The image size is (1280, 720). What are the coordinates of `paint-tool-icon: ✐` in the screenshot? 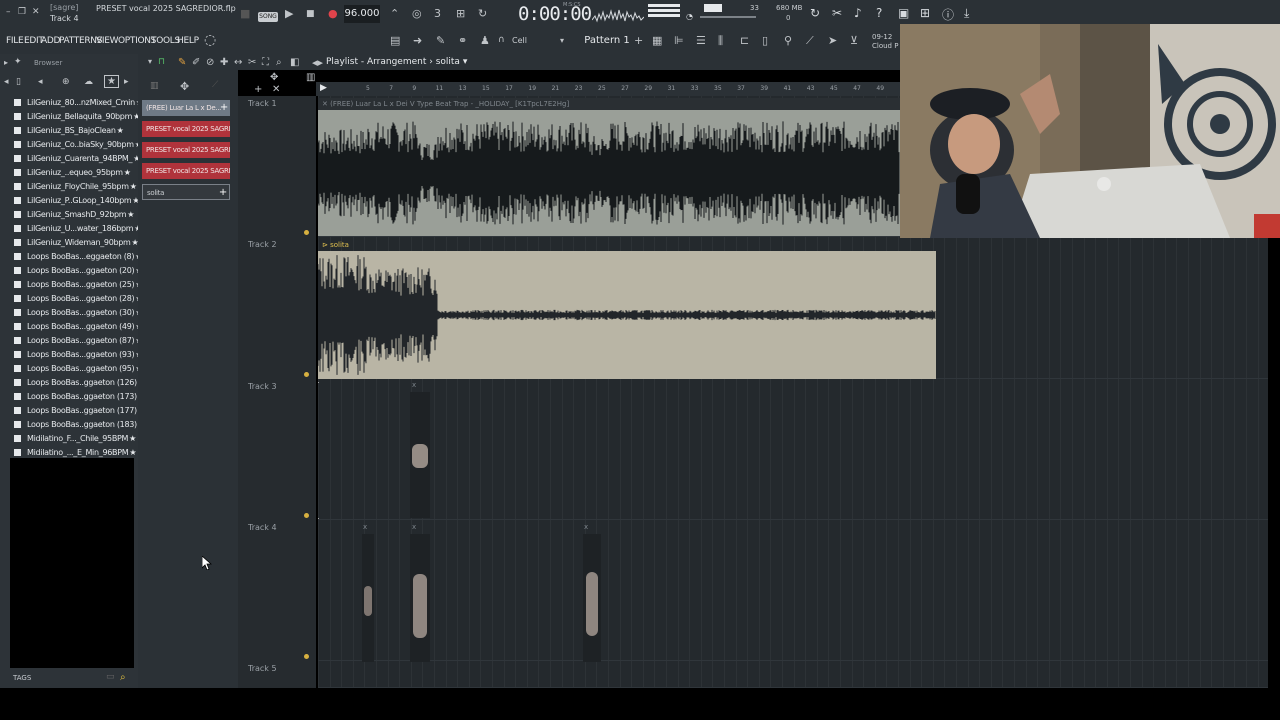 It's located at (196, 62).